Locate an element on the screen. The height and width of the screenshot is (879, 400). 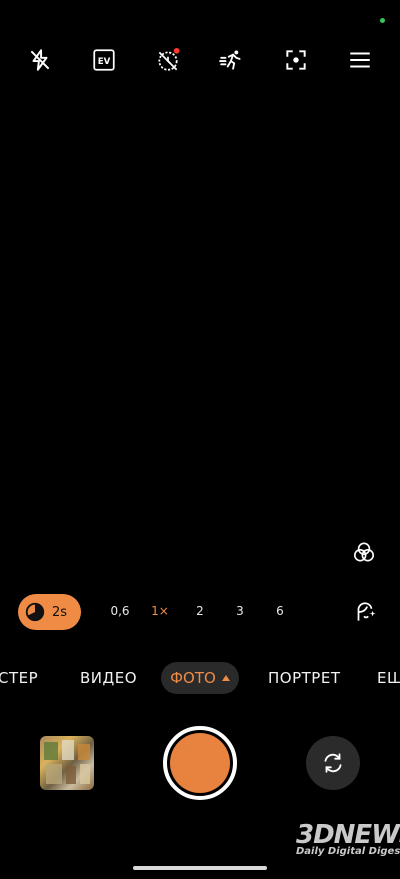
watermark-logo: 3DNEWS Daily Digital Digest is located at coordinates (348, 839).